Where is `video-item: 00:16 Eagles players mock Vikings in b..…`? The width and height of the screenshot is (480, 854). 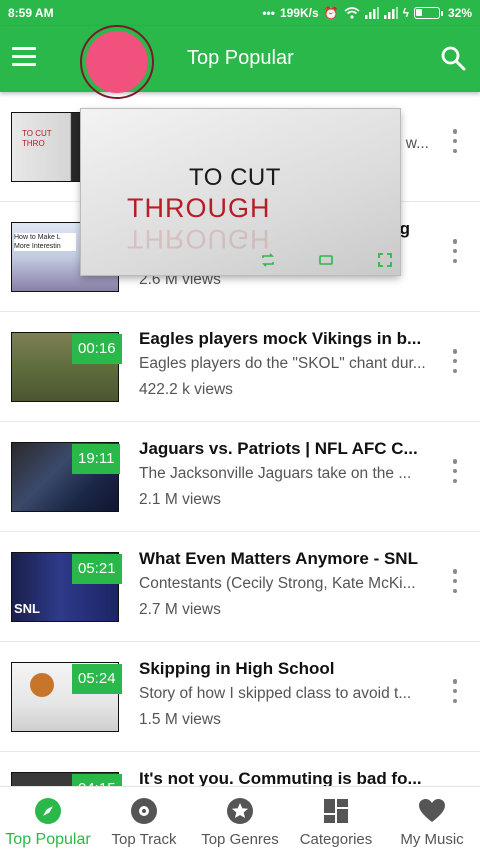
video-item: 00:16 Eagles players mock Vikings in b..… is located at coordinates (240, 367).